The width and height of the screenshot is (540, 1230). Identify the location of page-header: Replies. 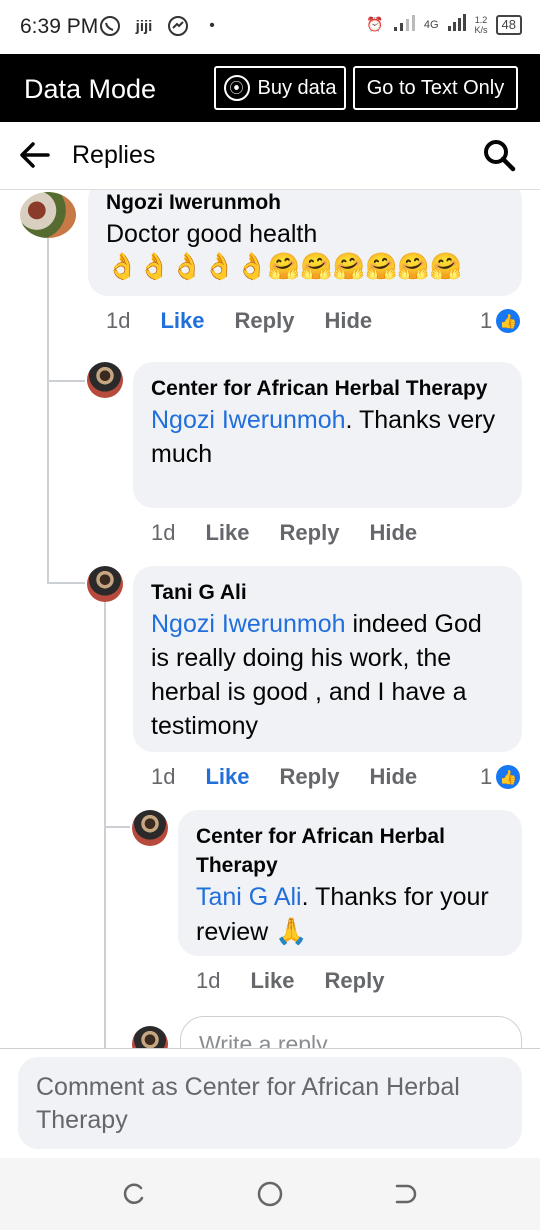
(270, 156).